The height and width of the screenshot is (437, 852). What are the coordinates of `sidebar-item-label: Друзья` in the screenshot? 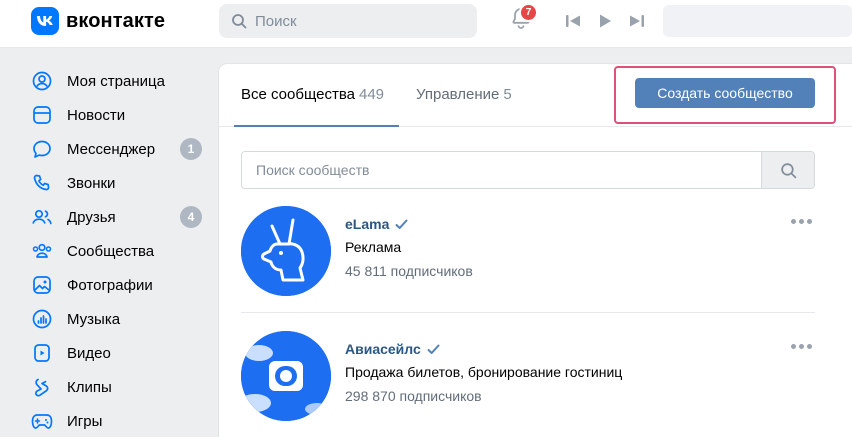 It's located at (91, 217).